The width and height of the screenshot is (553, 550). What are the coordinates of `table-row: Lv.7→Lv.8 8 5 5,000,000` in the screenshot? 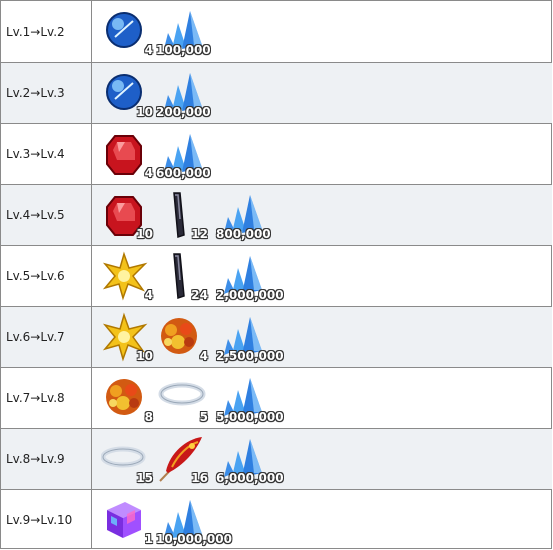 It's located at (276, 397).